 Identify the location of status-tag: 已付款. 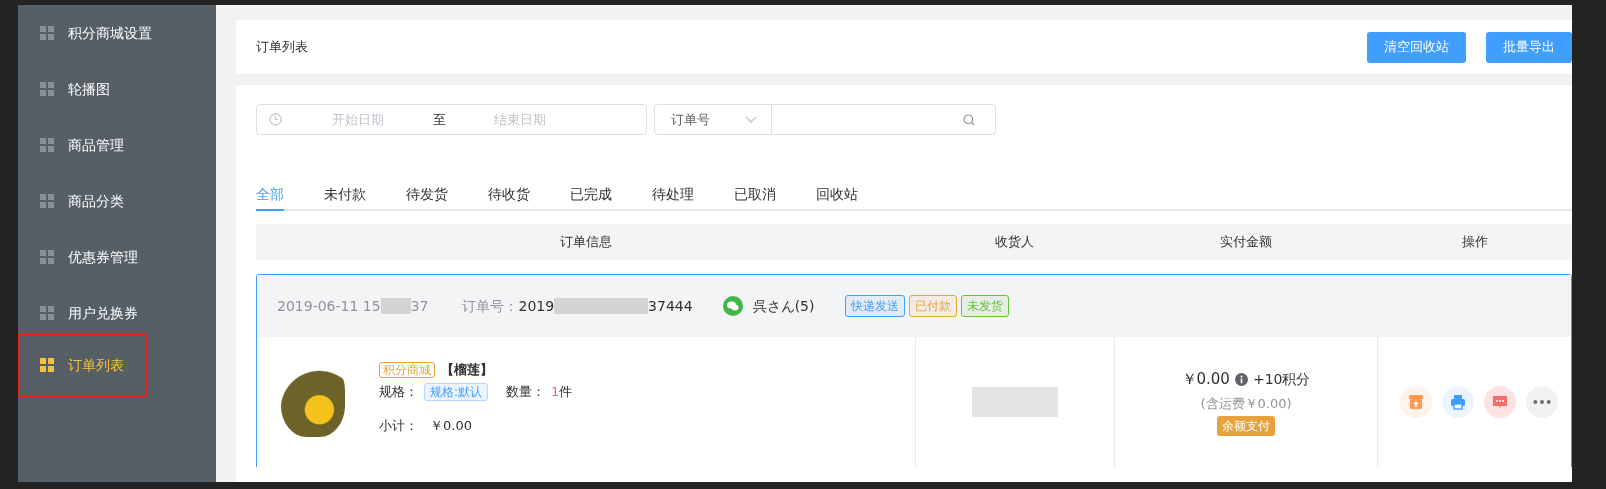
(932, 306).